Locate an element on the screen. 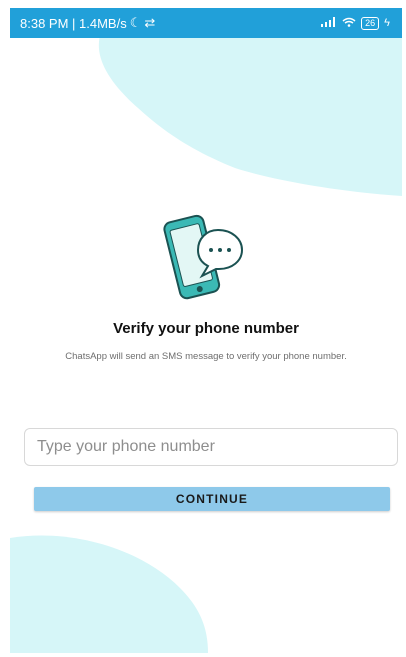  status-bar-left: 8:38 PM | 1.4MB/s ☾ ⇄ is located at coordinates (87, 23).